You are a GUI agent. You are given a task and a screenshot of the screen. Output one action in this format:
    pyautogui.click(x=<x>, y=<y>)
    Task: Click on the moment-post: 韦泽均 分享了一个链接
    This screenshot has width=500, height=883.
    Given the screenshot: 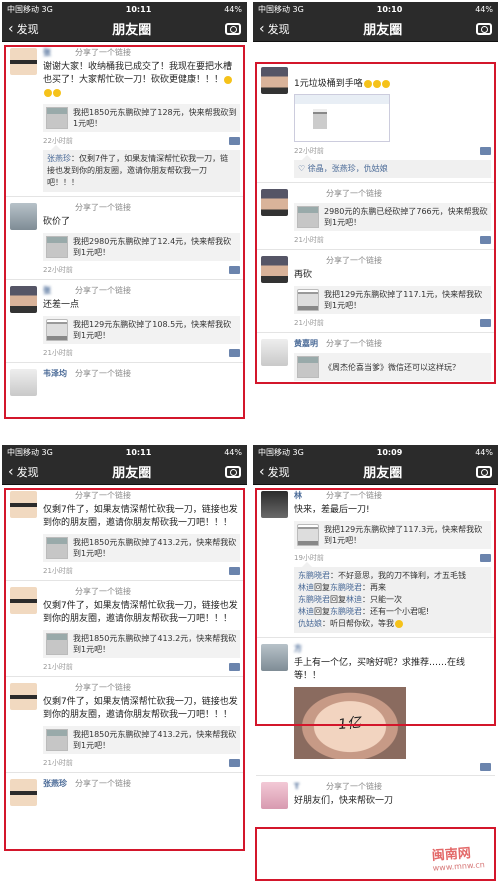 What is the action you would take?
    pyautogui.click(x=124, y=383)
    